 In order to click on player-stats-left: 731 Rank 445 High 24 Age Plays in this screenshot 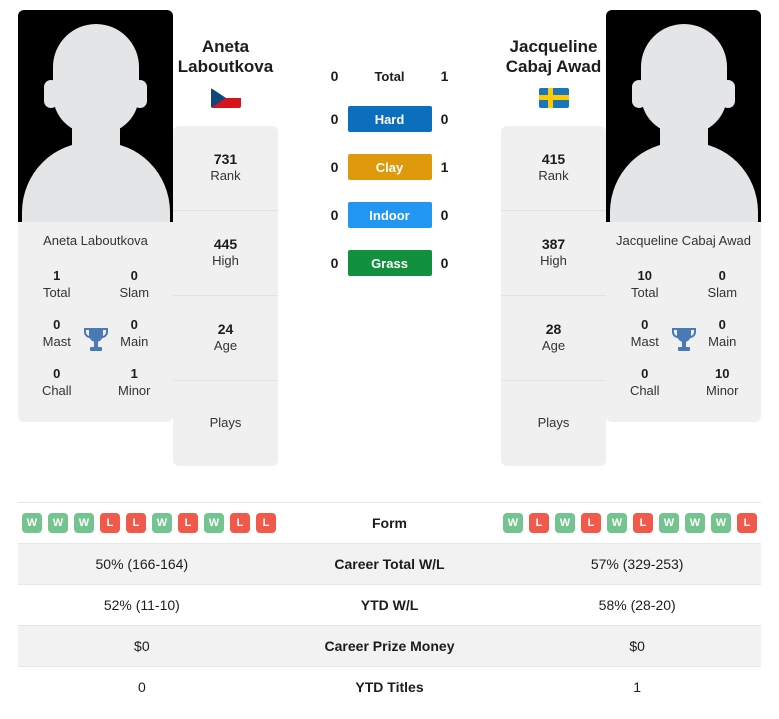, I will do `click(225, 295)`.